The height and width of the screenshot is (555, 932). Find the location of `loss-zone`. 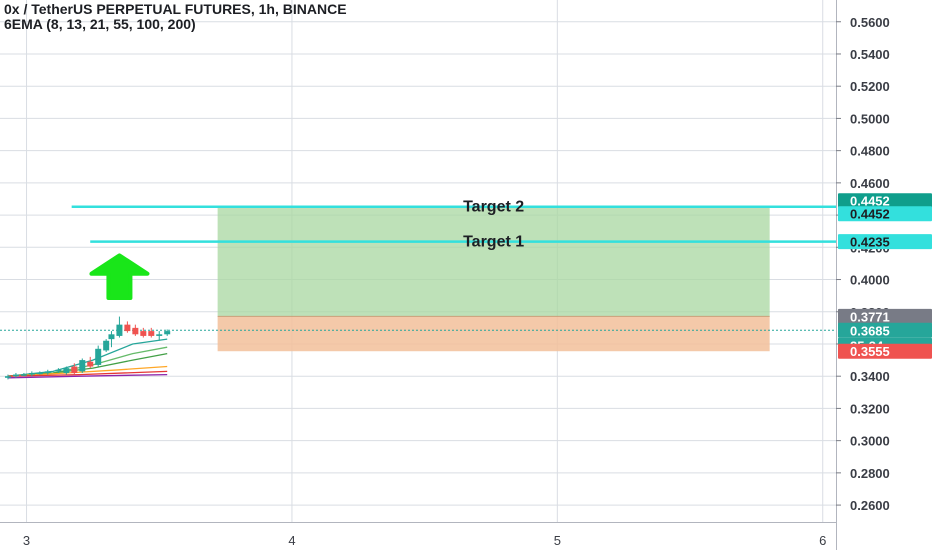

loss-zone is located at coordinates (493, 334).